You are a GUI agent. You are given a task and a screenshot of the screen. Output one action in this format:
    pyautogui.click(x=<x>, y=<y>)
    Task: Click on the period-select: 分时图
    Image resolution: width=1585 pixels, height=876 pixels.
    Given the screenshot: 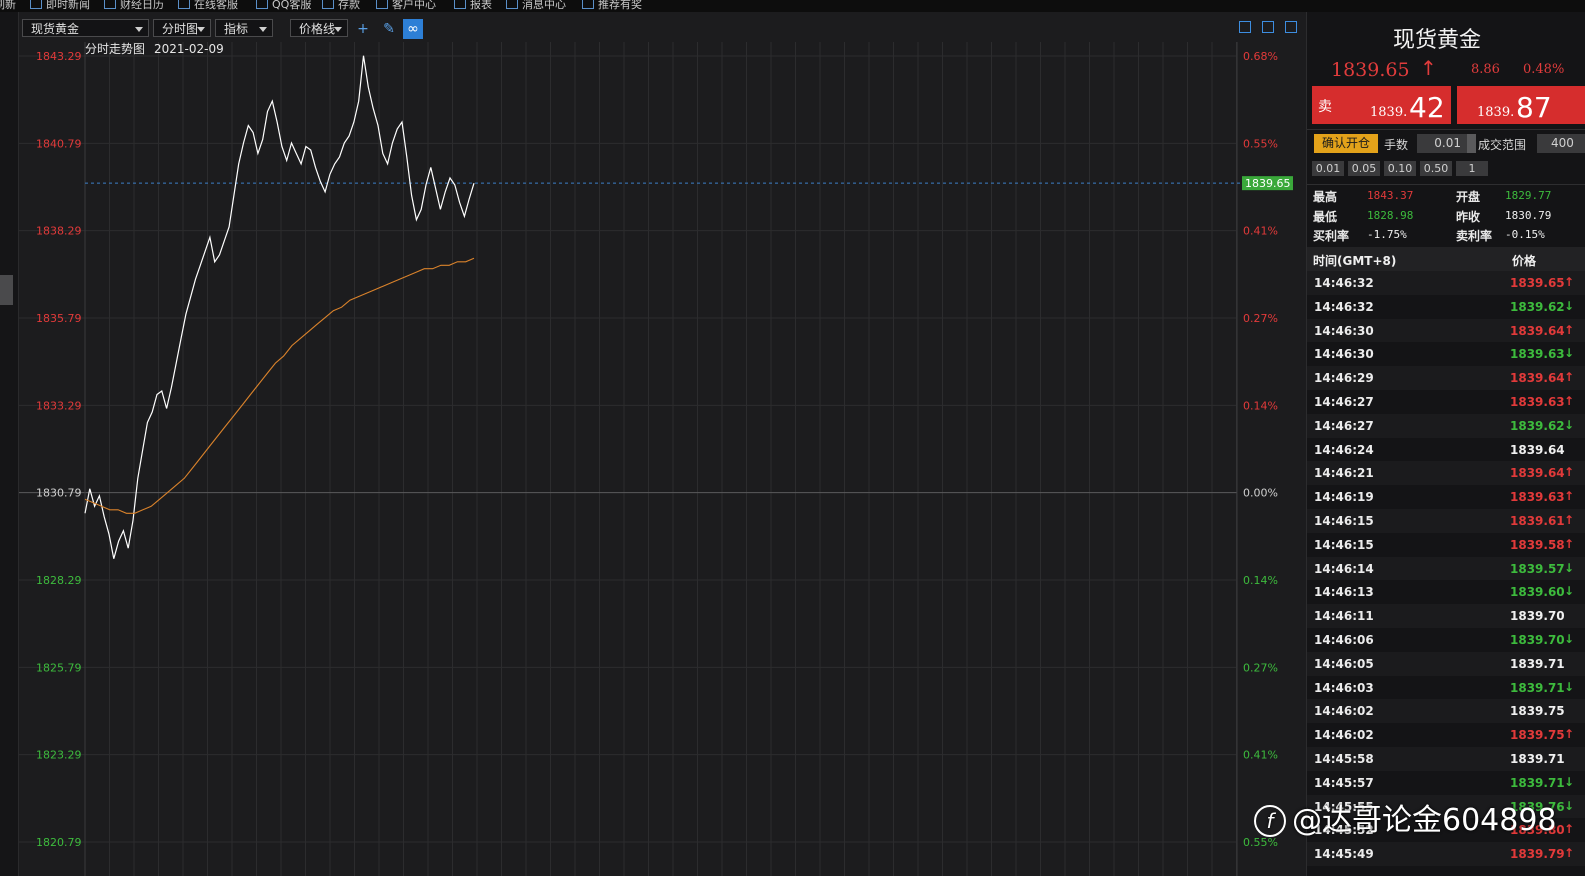 What is the action you would take?
    pyautogui.click(x=182, y=28)
    